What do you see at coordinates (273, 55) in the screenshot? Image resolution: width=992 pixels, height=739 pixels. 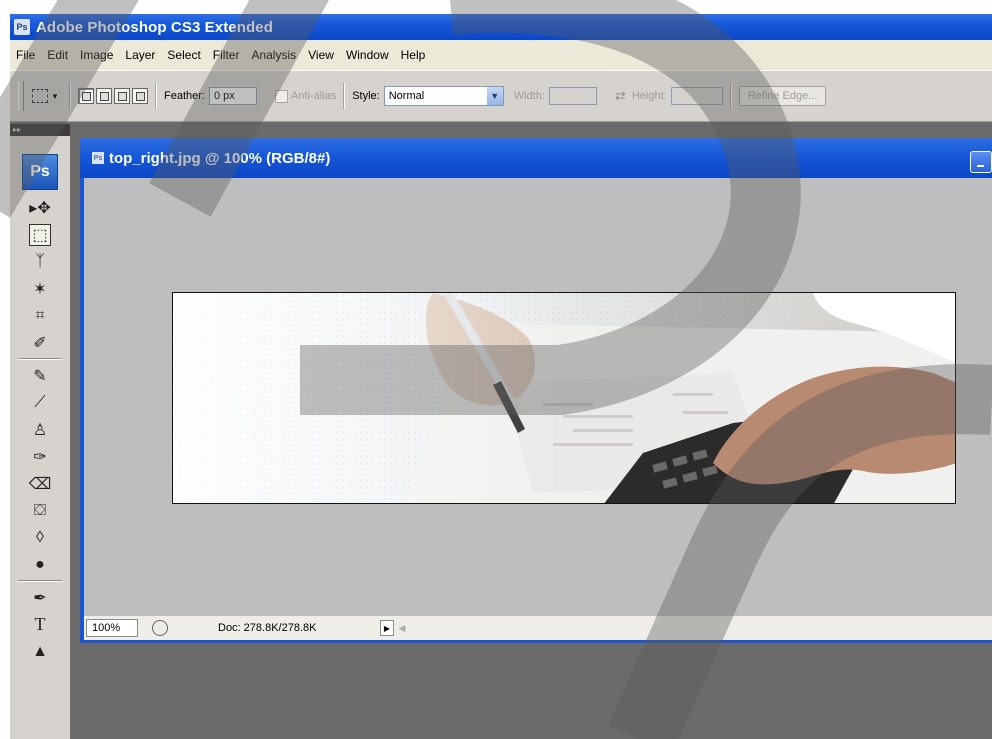 I see `menu-analysis: Analysis` at bounding box center [273, 55].